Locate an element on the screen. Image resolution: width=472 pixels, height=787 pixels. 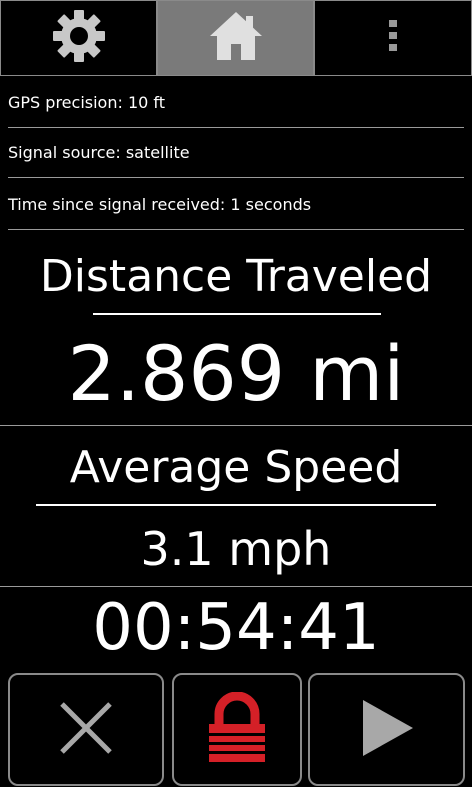
play-icon is located at coordinates (387, 730).